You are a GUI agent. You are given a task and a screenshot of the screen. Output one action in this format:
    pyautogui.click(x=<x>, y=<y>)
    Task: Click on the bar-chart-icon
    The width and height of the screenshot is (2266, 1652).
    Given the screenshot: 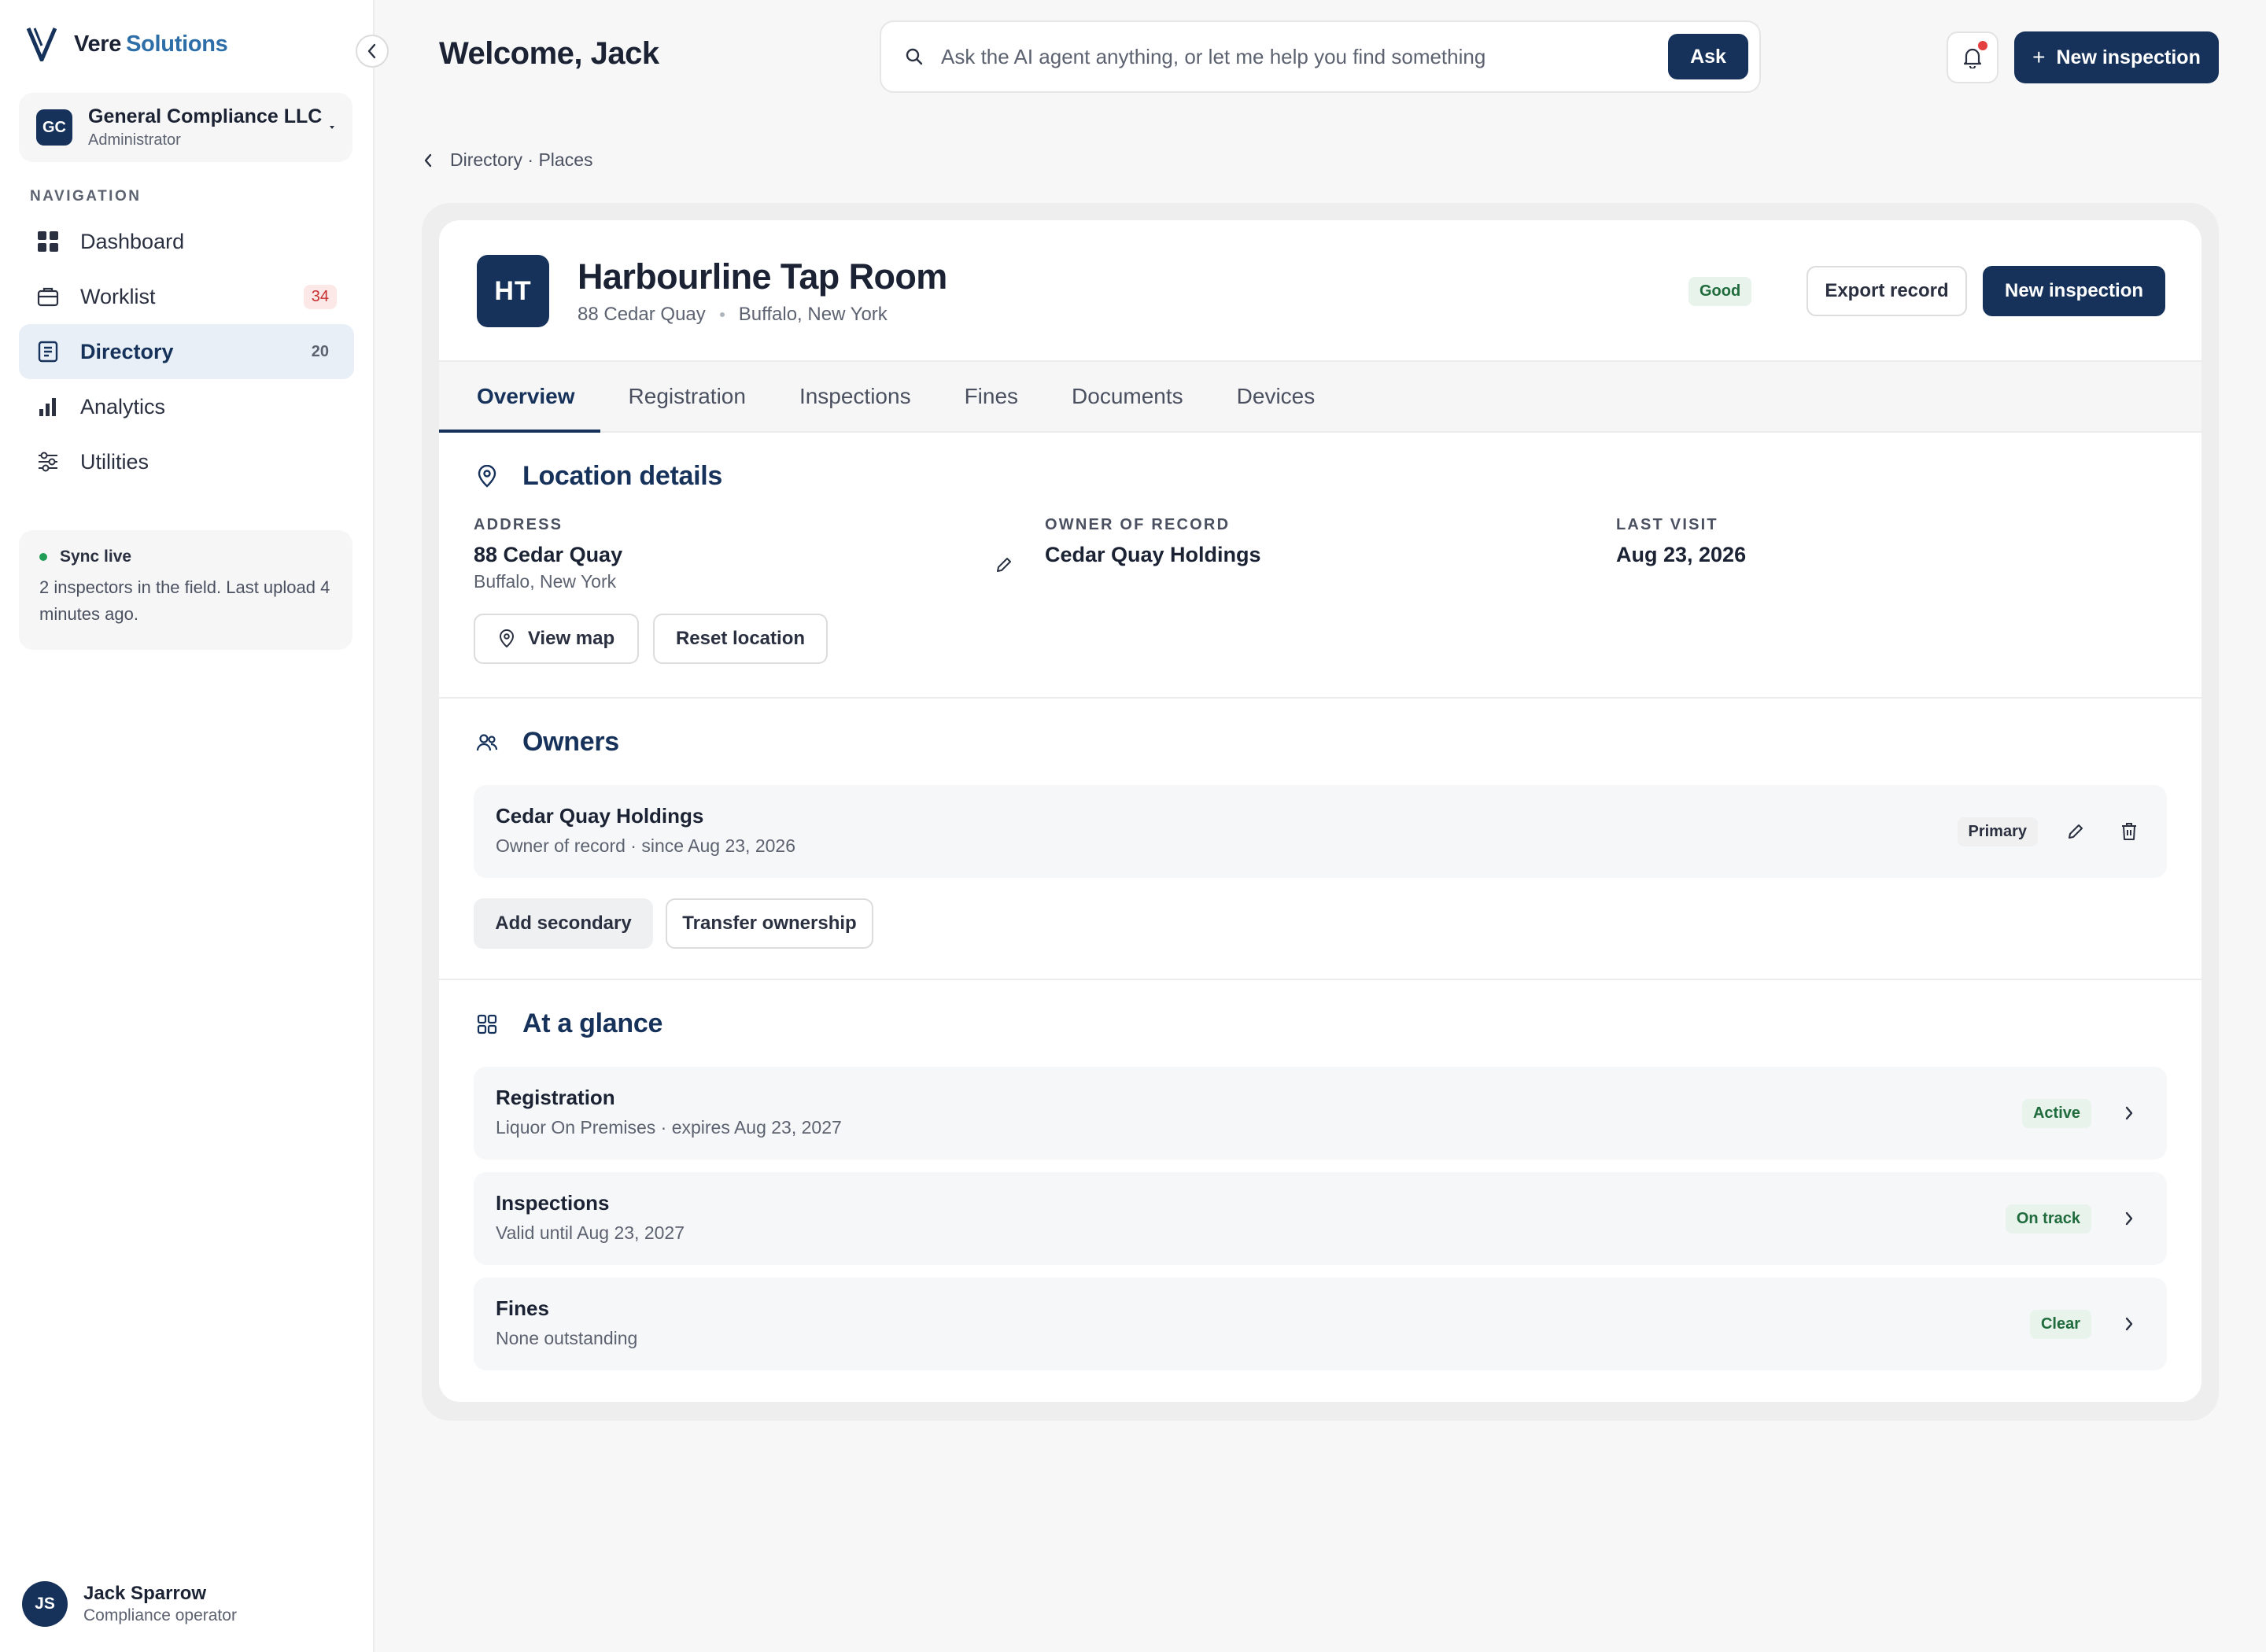 What is the action you would take?
    pyautogui.click(x=48, y=407)
    